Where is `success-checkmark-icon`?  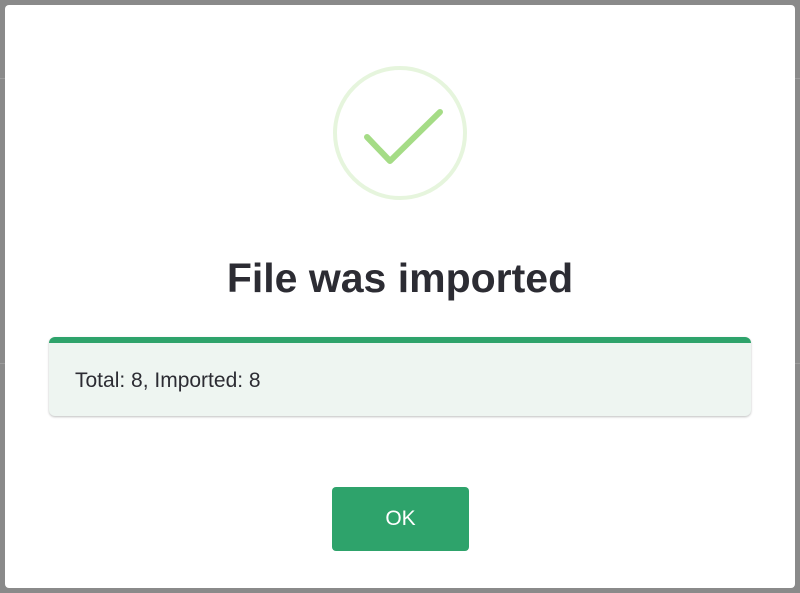
success-checkmark-icon is located at coordinates (400, 133).